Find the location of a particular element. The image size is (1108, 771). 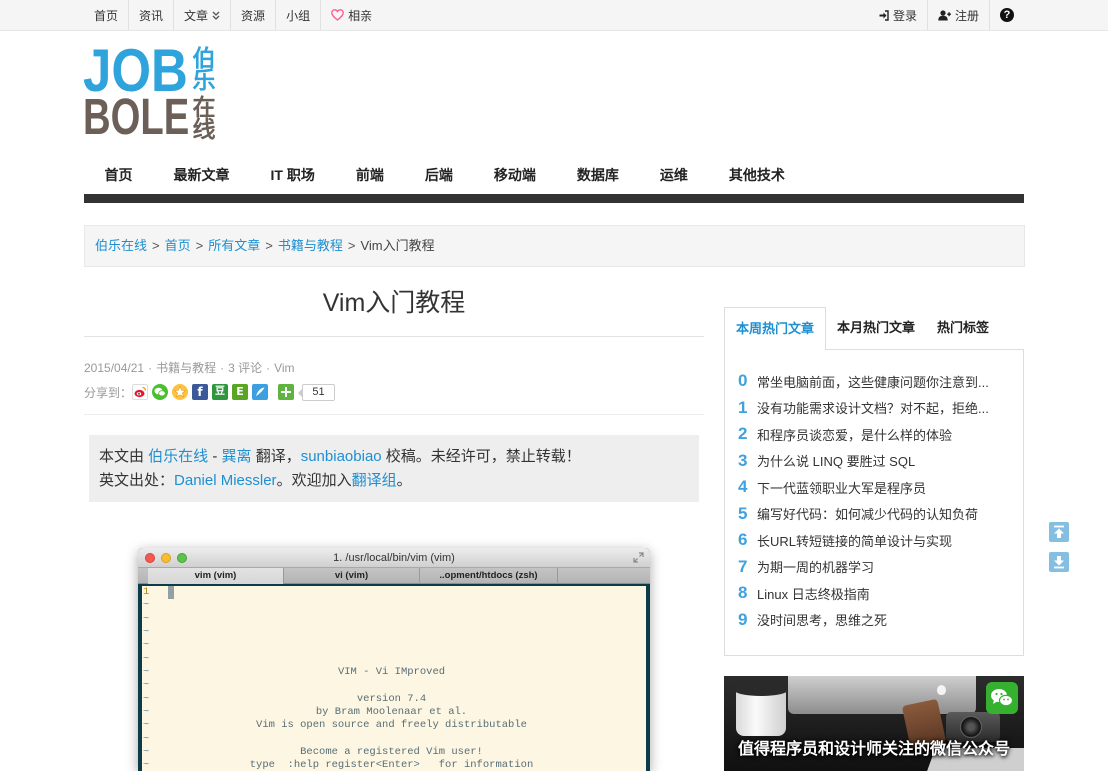

qzone-icon is located at coordinates (180, 392).